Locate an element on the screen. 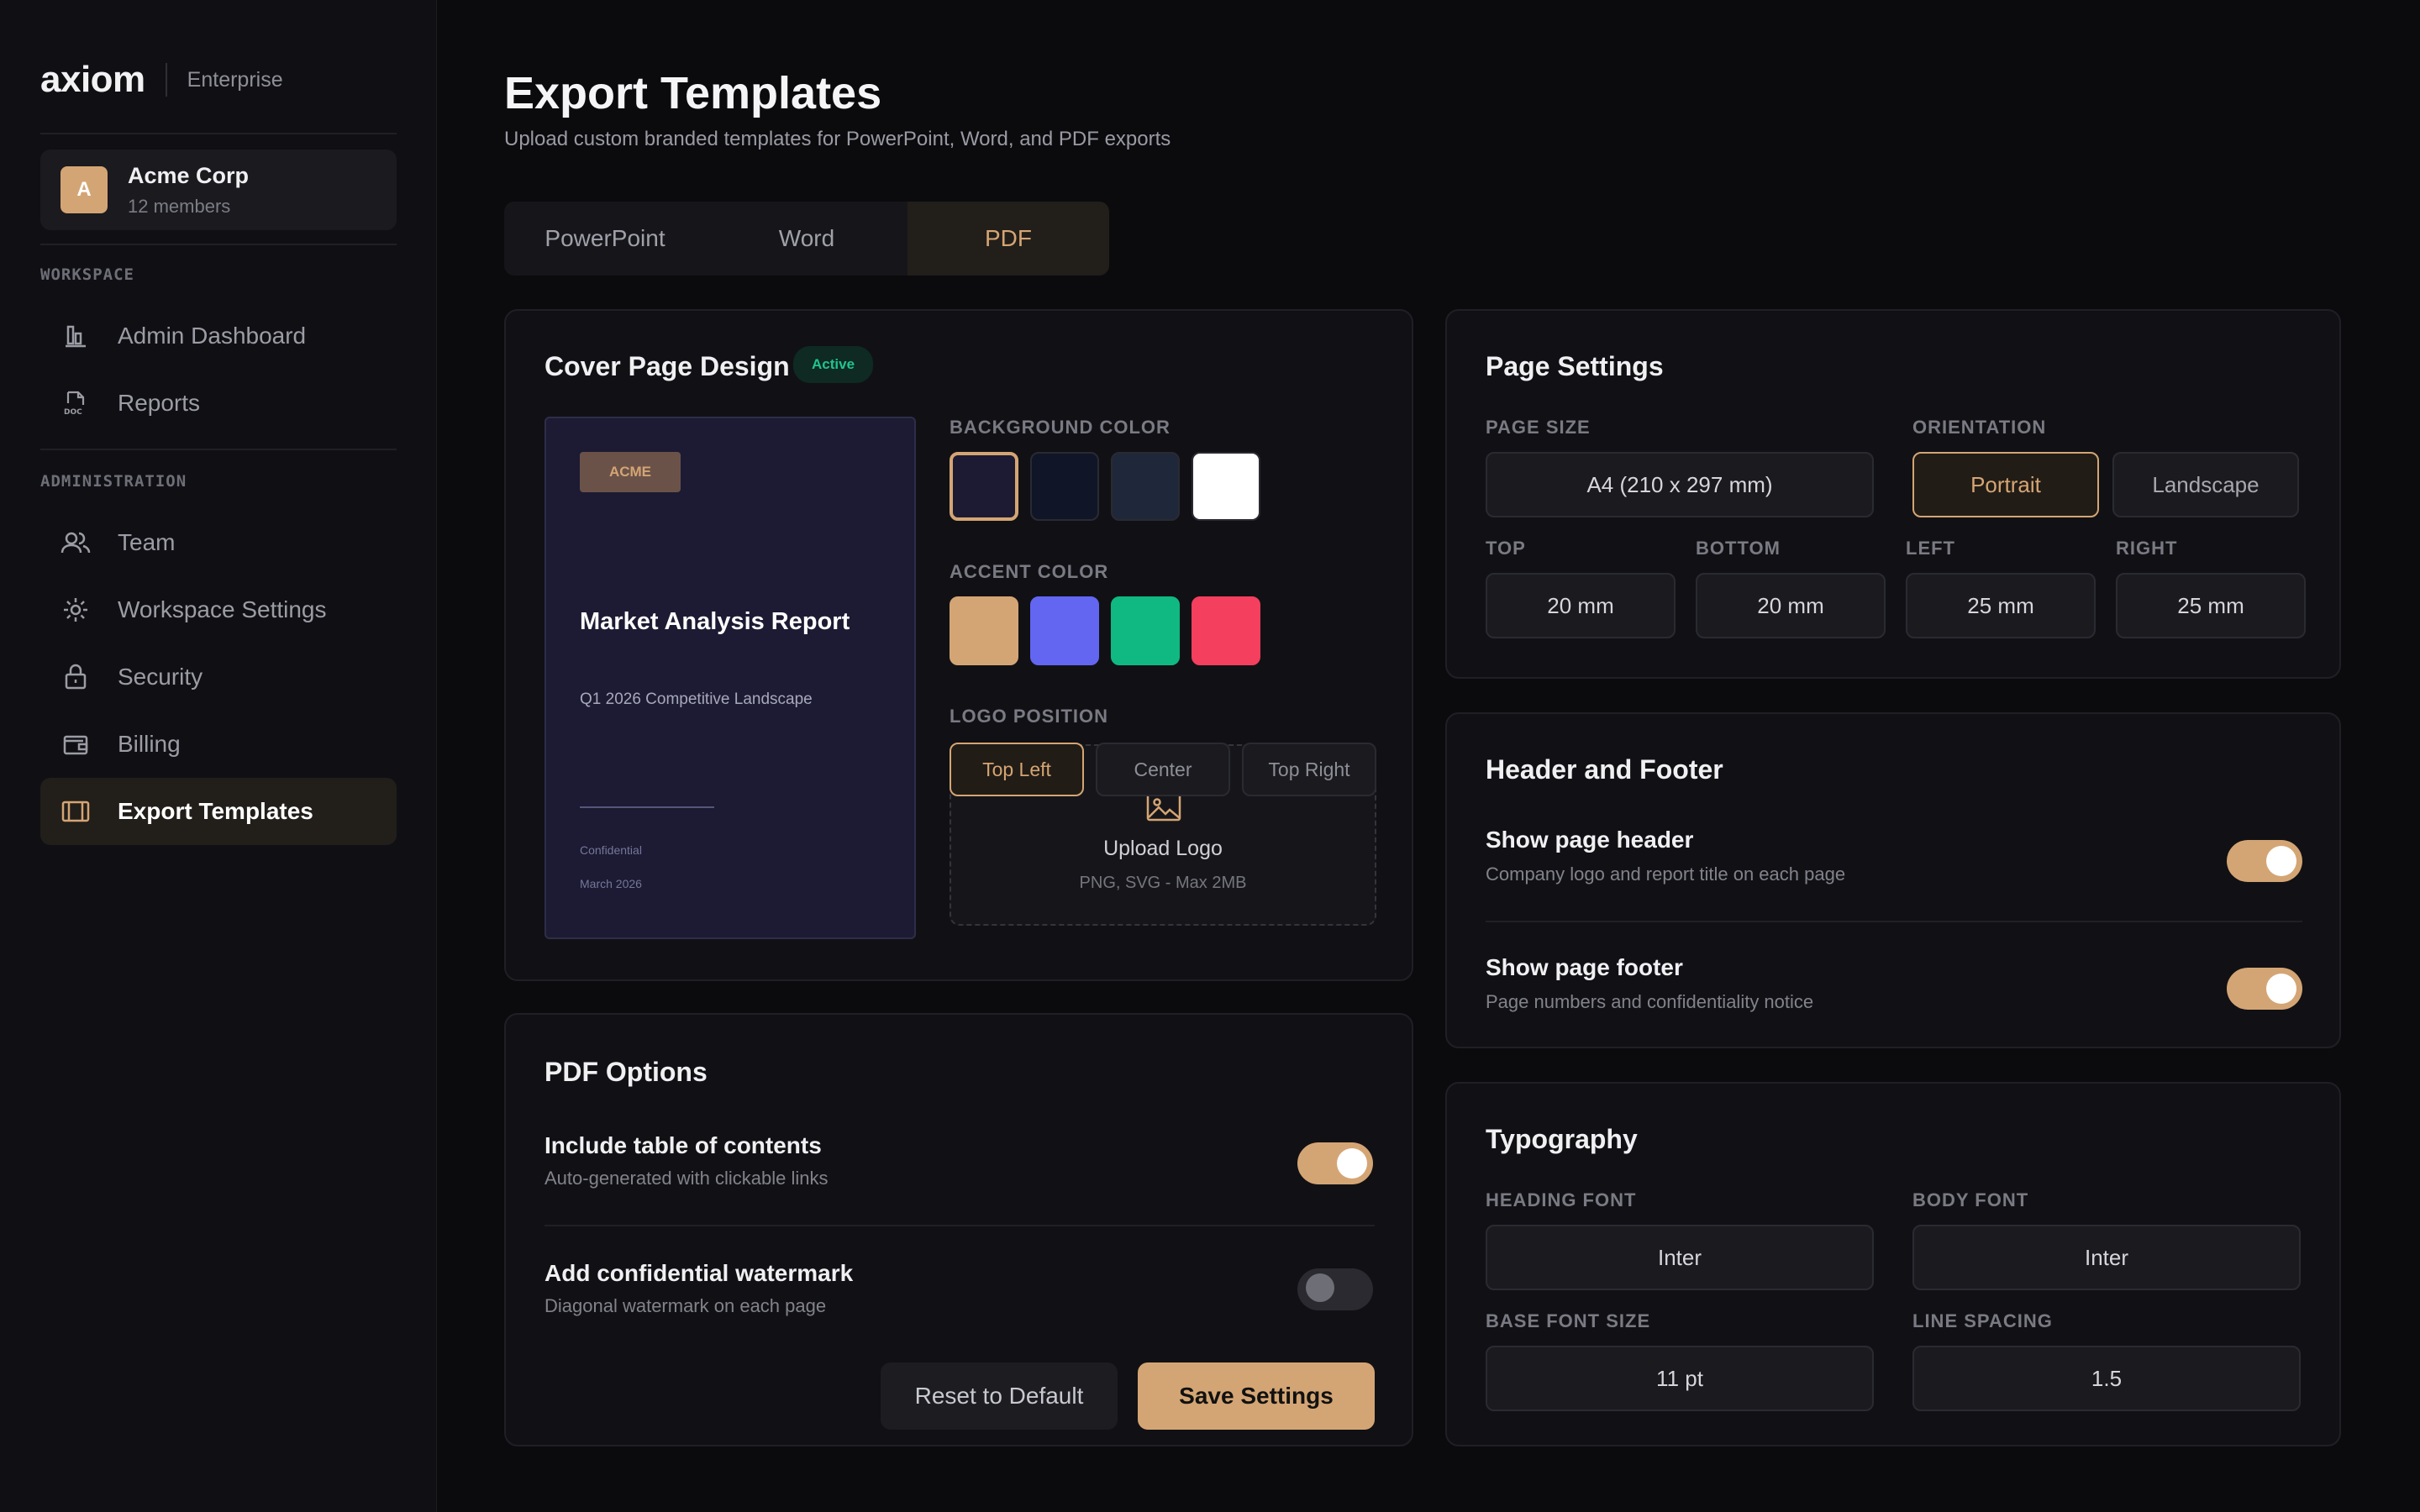  body-font-select: Inter is located at coordinates (2106, 1257).